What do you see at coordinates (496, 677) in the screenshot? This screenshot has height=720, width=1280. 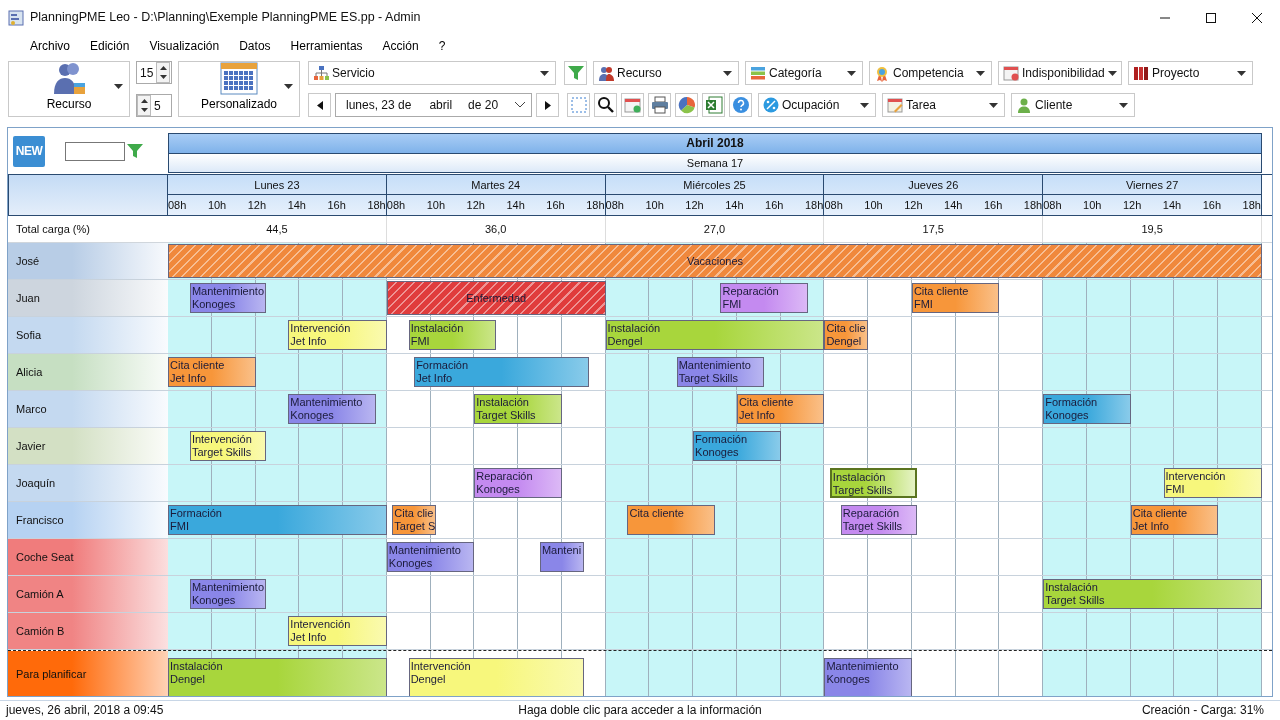 I see `task-block: Intervención Dengel` at bounding box center [496, 677].